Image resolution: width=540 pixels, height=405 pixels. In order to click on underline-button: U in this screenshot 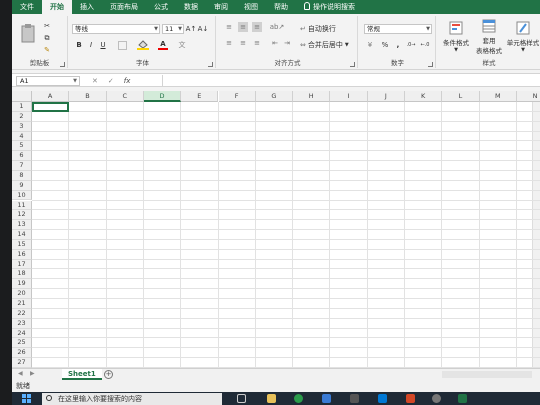, I will do `click(103, 45)`.